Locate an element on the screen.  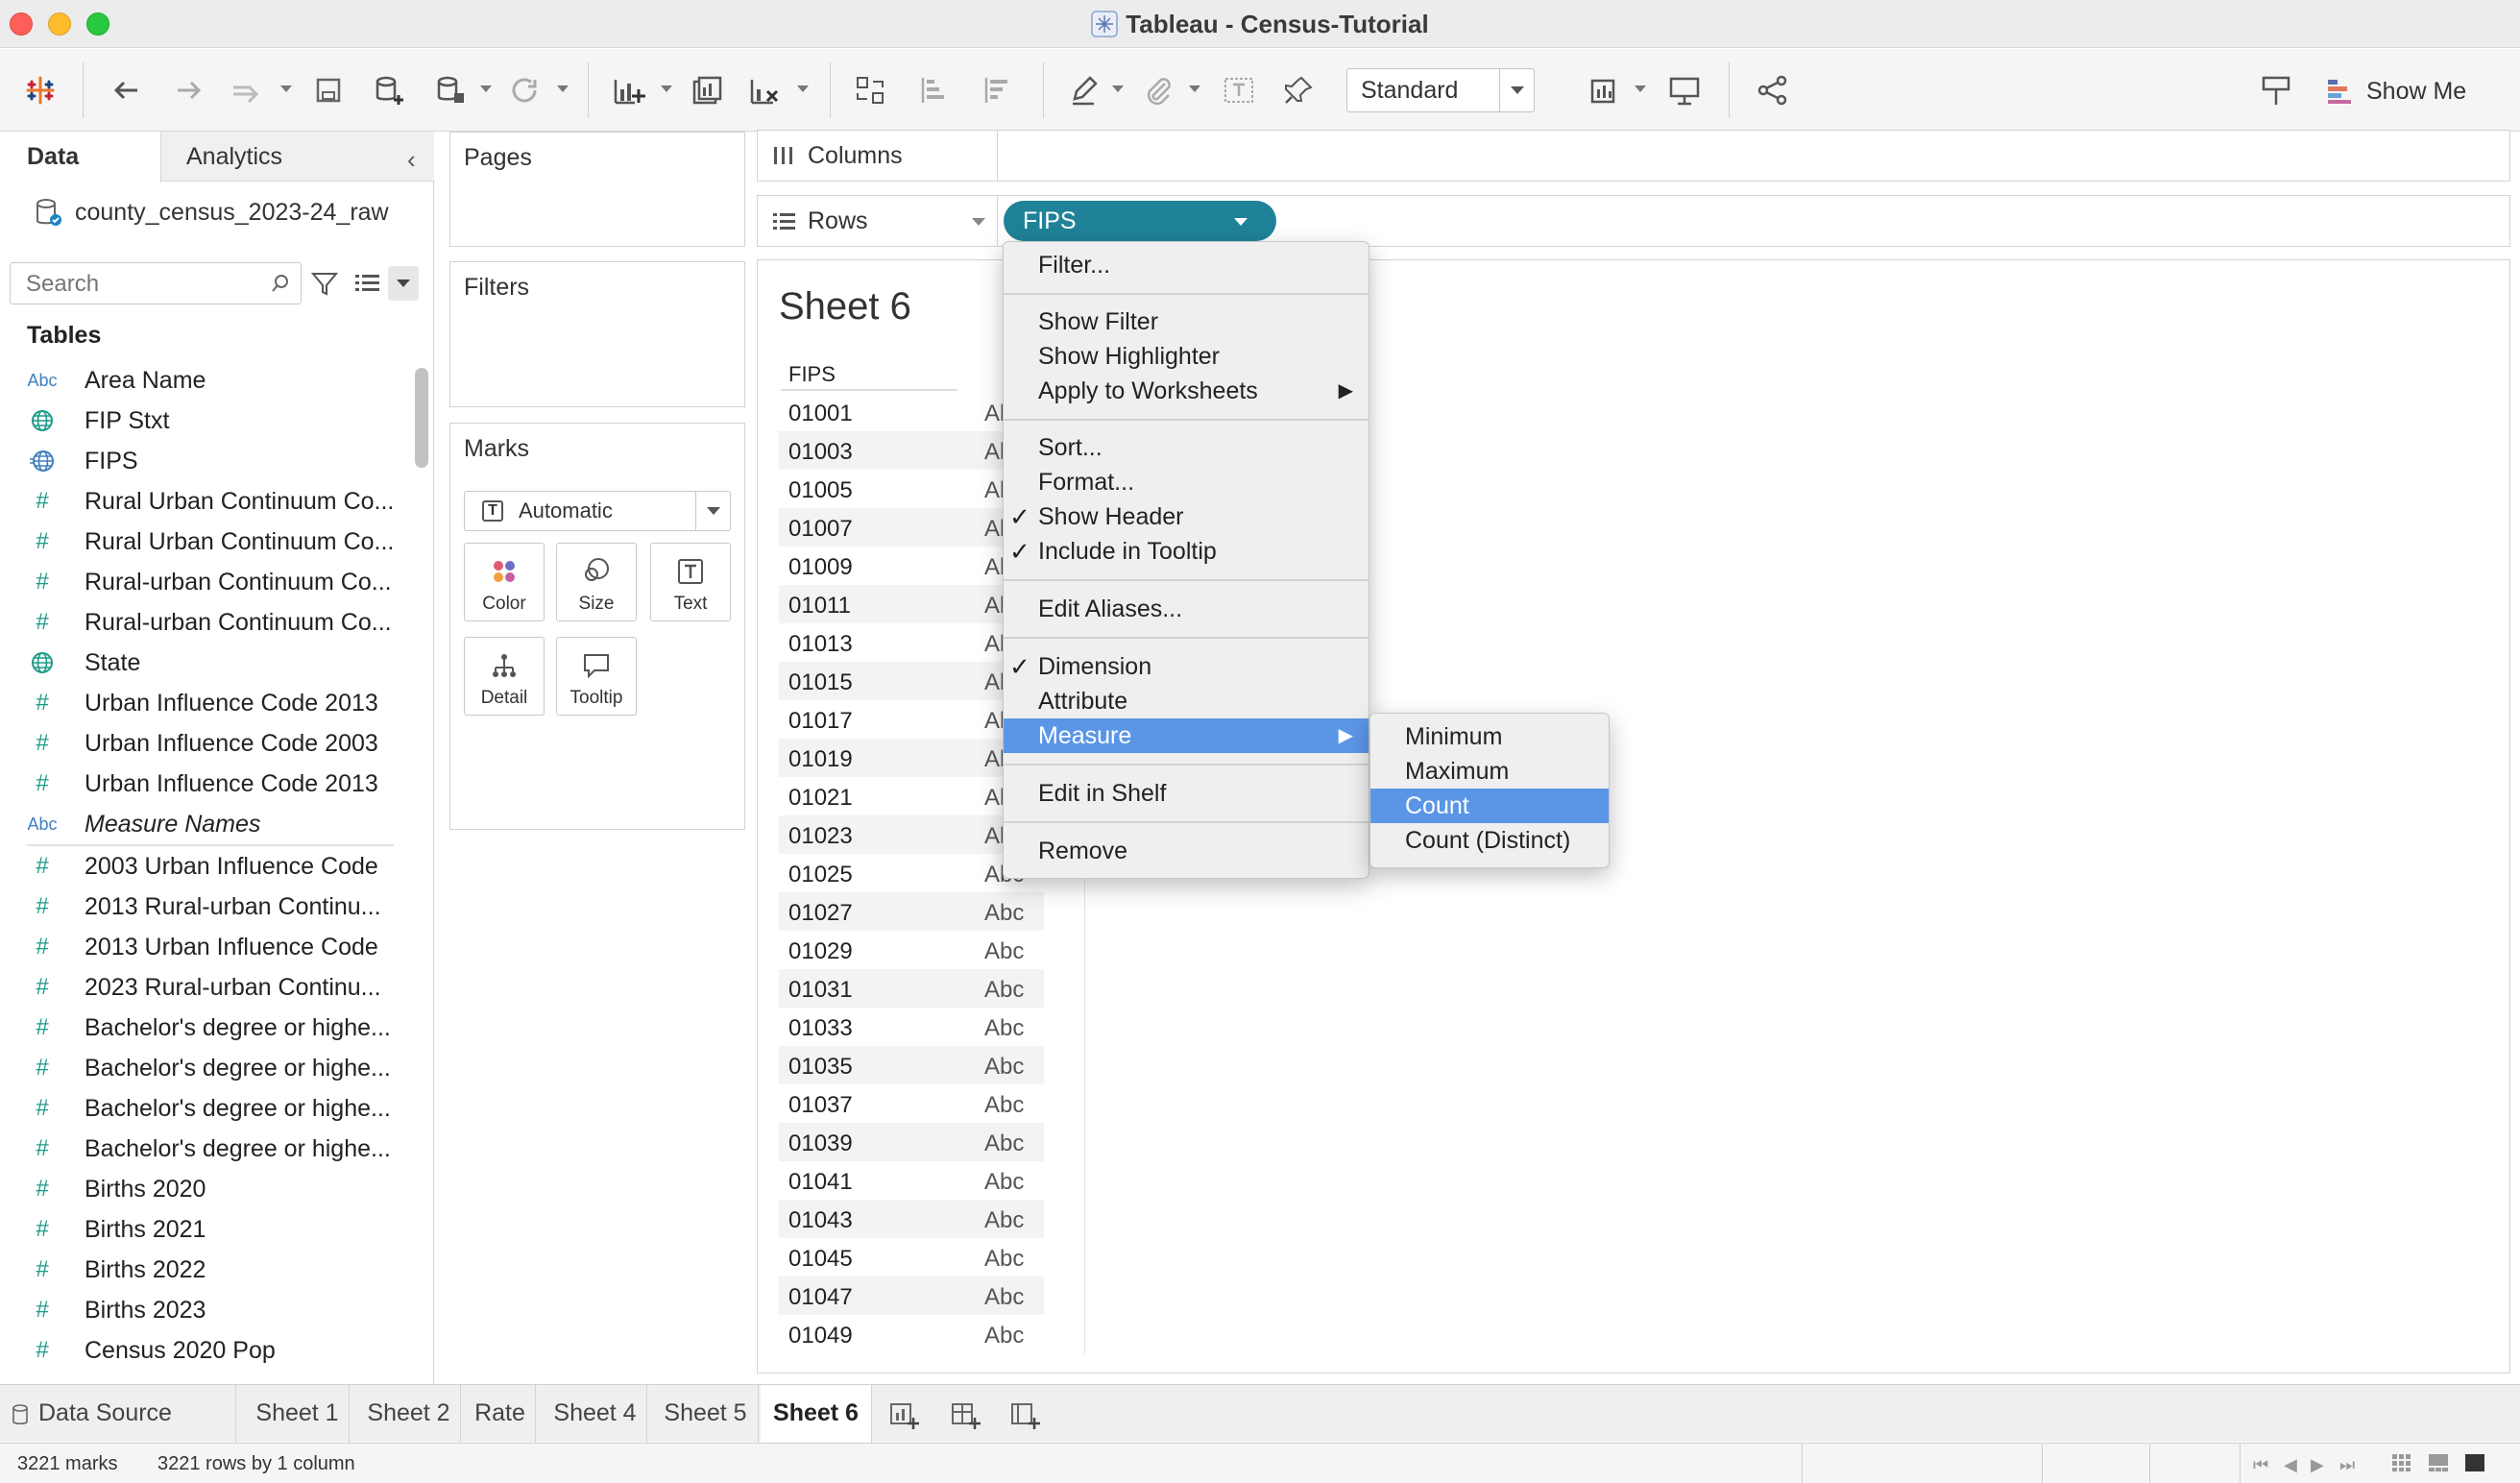
menu-item-dimension: ✓ Dimension is located at coordinates (1186, 666).